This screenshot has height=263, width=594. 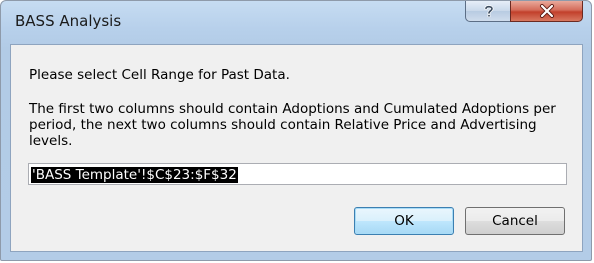 I want to click on ok-button: OK, so click(x=404, y=221).